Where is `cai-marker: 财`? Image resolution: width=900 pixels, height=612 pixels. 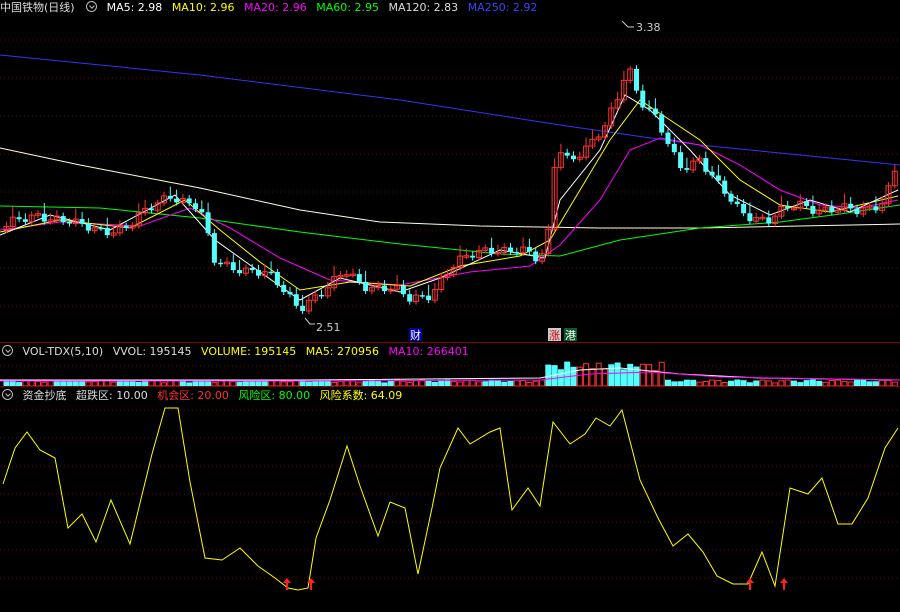
cai-marker: 财 is located at coordinates (415, 335).